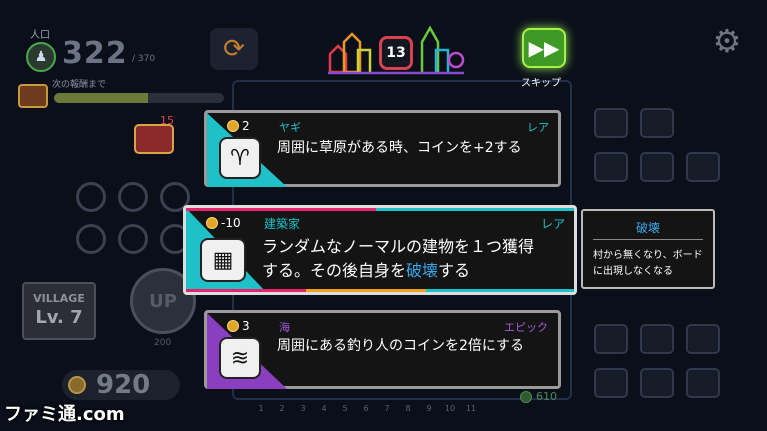 Image resolution: width=767 pixels, height=431 pixels. I want to click on coin-total-panel: 920, so click(121, 385).